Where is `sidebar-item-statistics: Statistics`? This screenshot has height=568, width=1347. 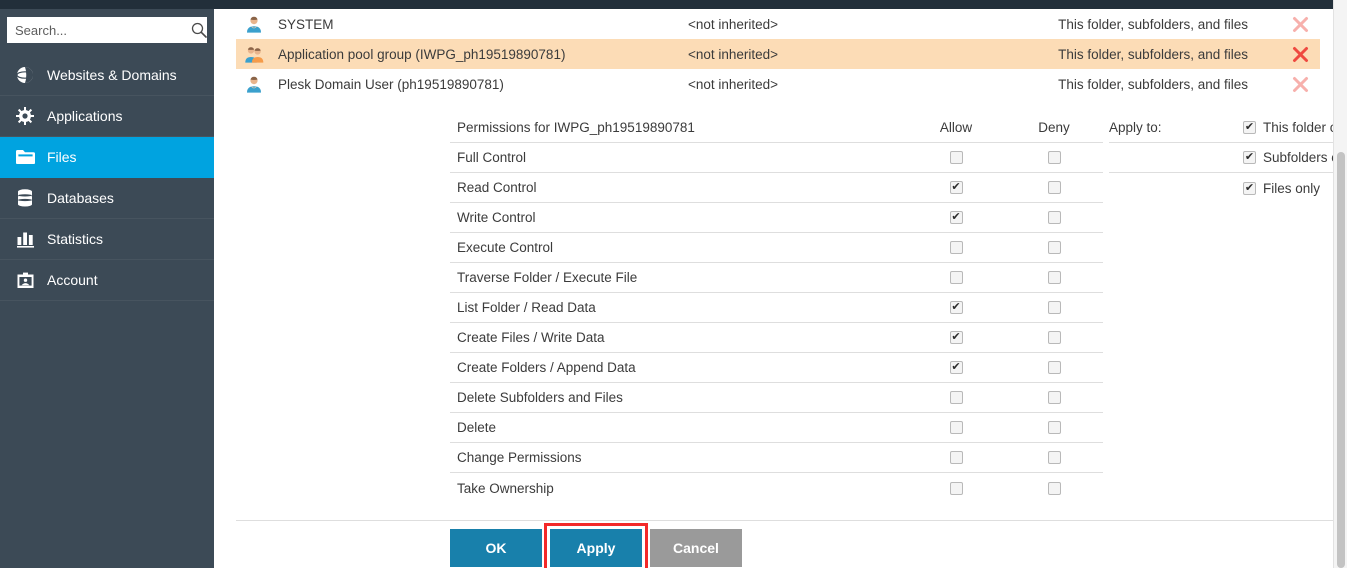 sidebar-item-statistics: Statistics is located at coordinates (107, 239).